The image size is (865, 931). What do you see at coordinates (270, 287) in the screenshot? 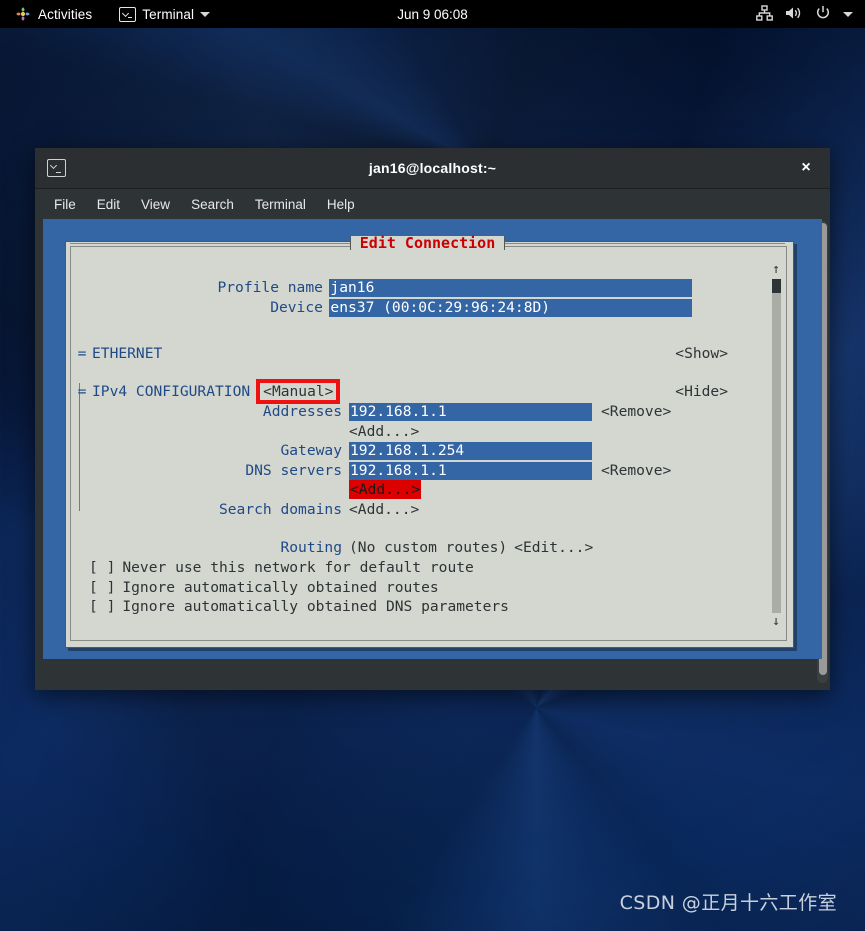
I see `profile-name-label: Profile name` at bounding box center [270, 287].